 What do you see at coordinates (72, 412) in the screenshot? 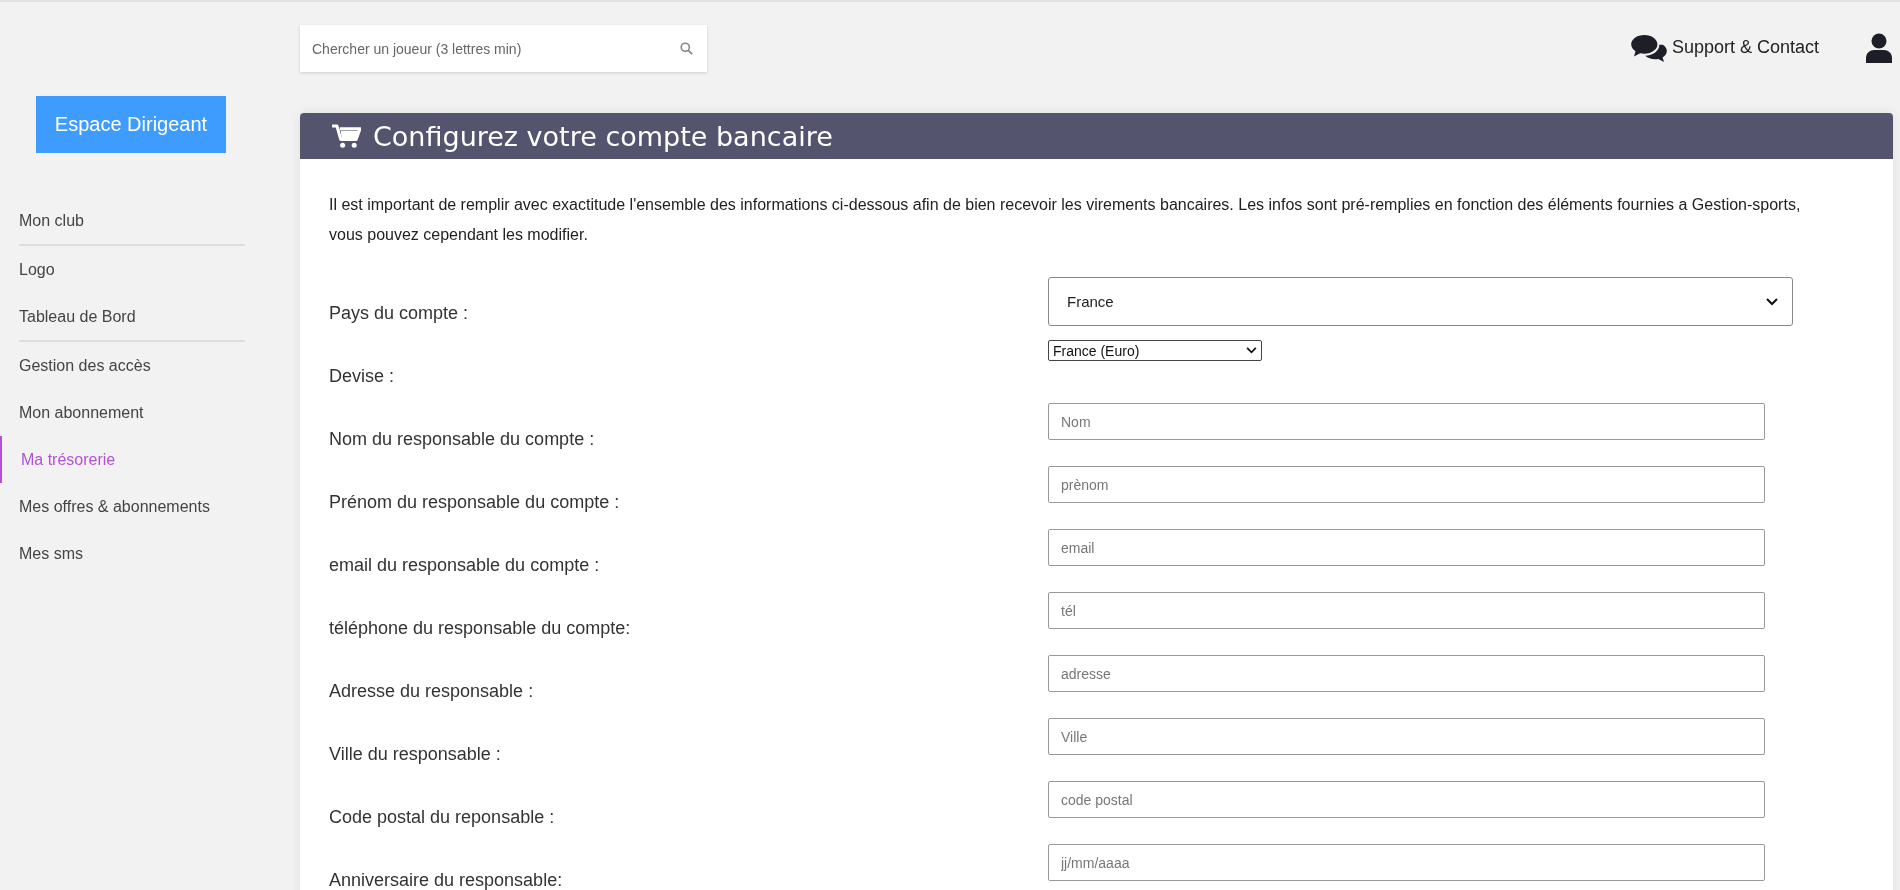
I see `sidebar-item: Mon abonnement` at bounding box center [72, 412].